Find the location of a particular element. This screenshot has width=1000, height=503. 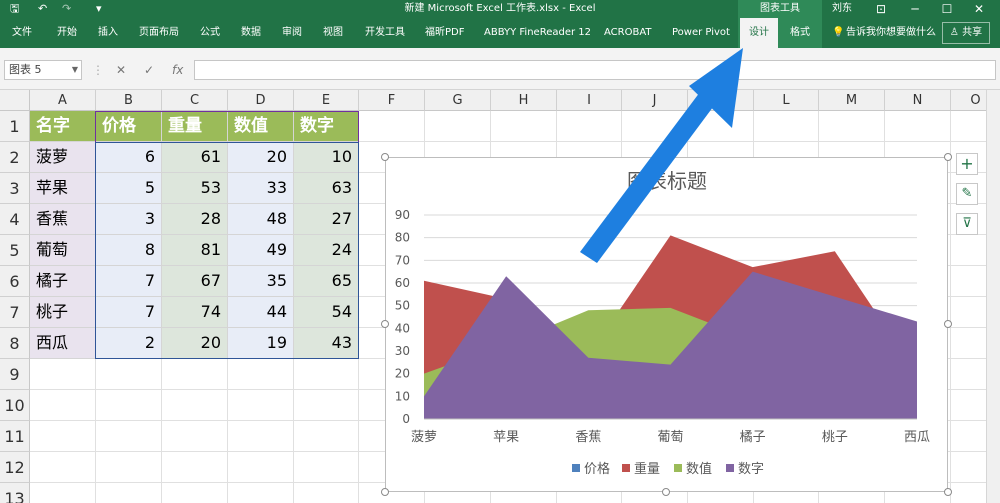

table-cell: 44 is located at coordinates (261, 312).